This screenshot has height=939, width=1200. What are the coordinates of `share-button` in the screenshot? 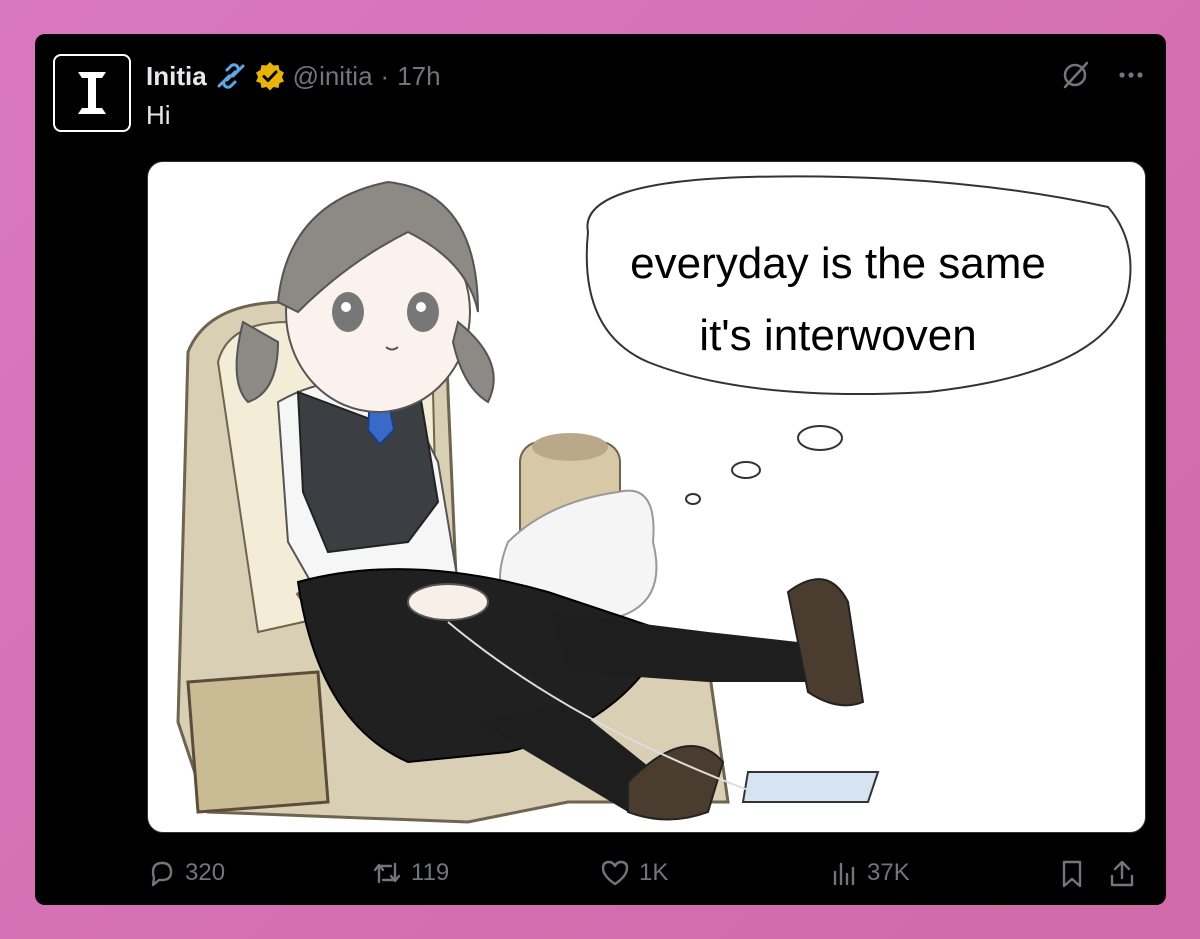 It's located at (1122, 874).